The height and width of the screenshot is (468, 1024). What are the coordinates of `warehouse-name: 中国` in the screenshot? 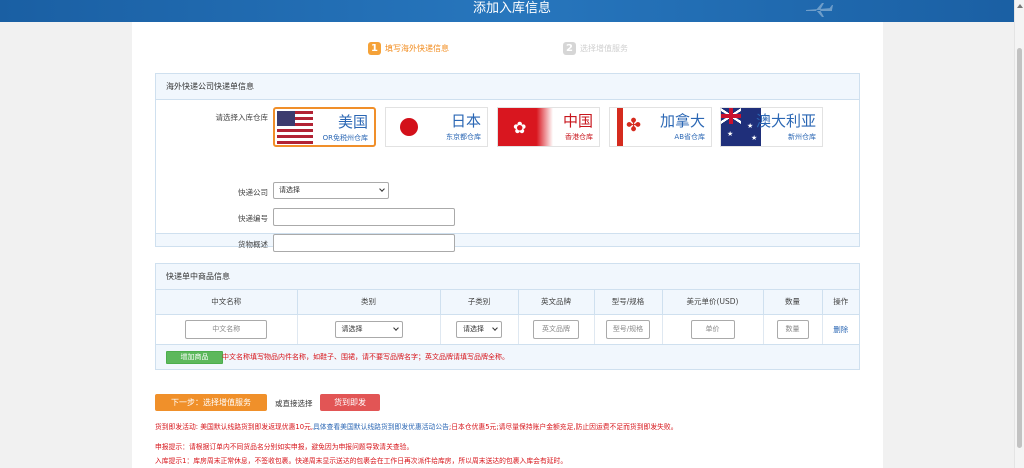 It's located at (577, 121).